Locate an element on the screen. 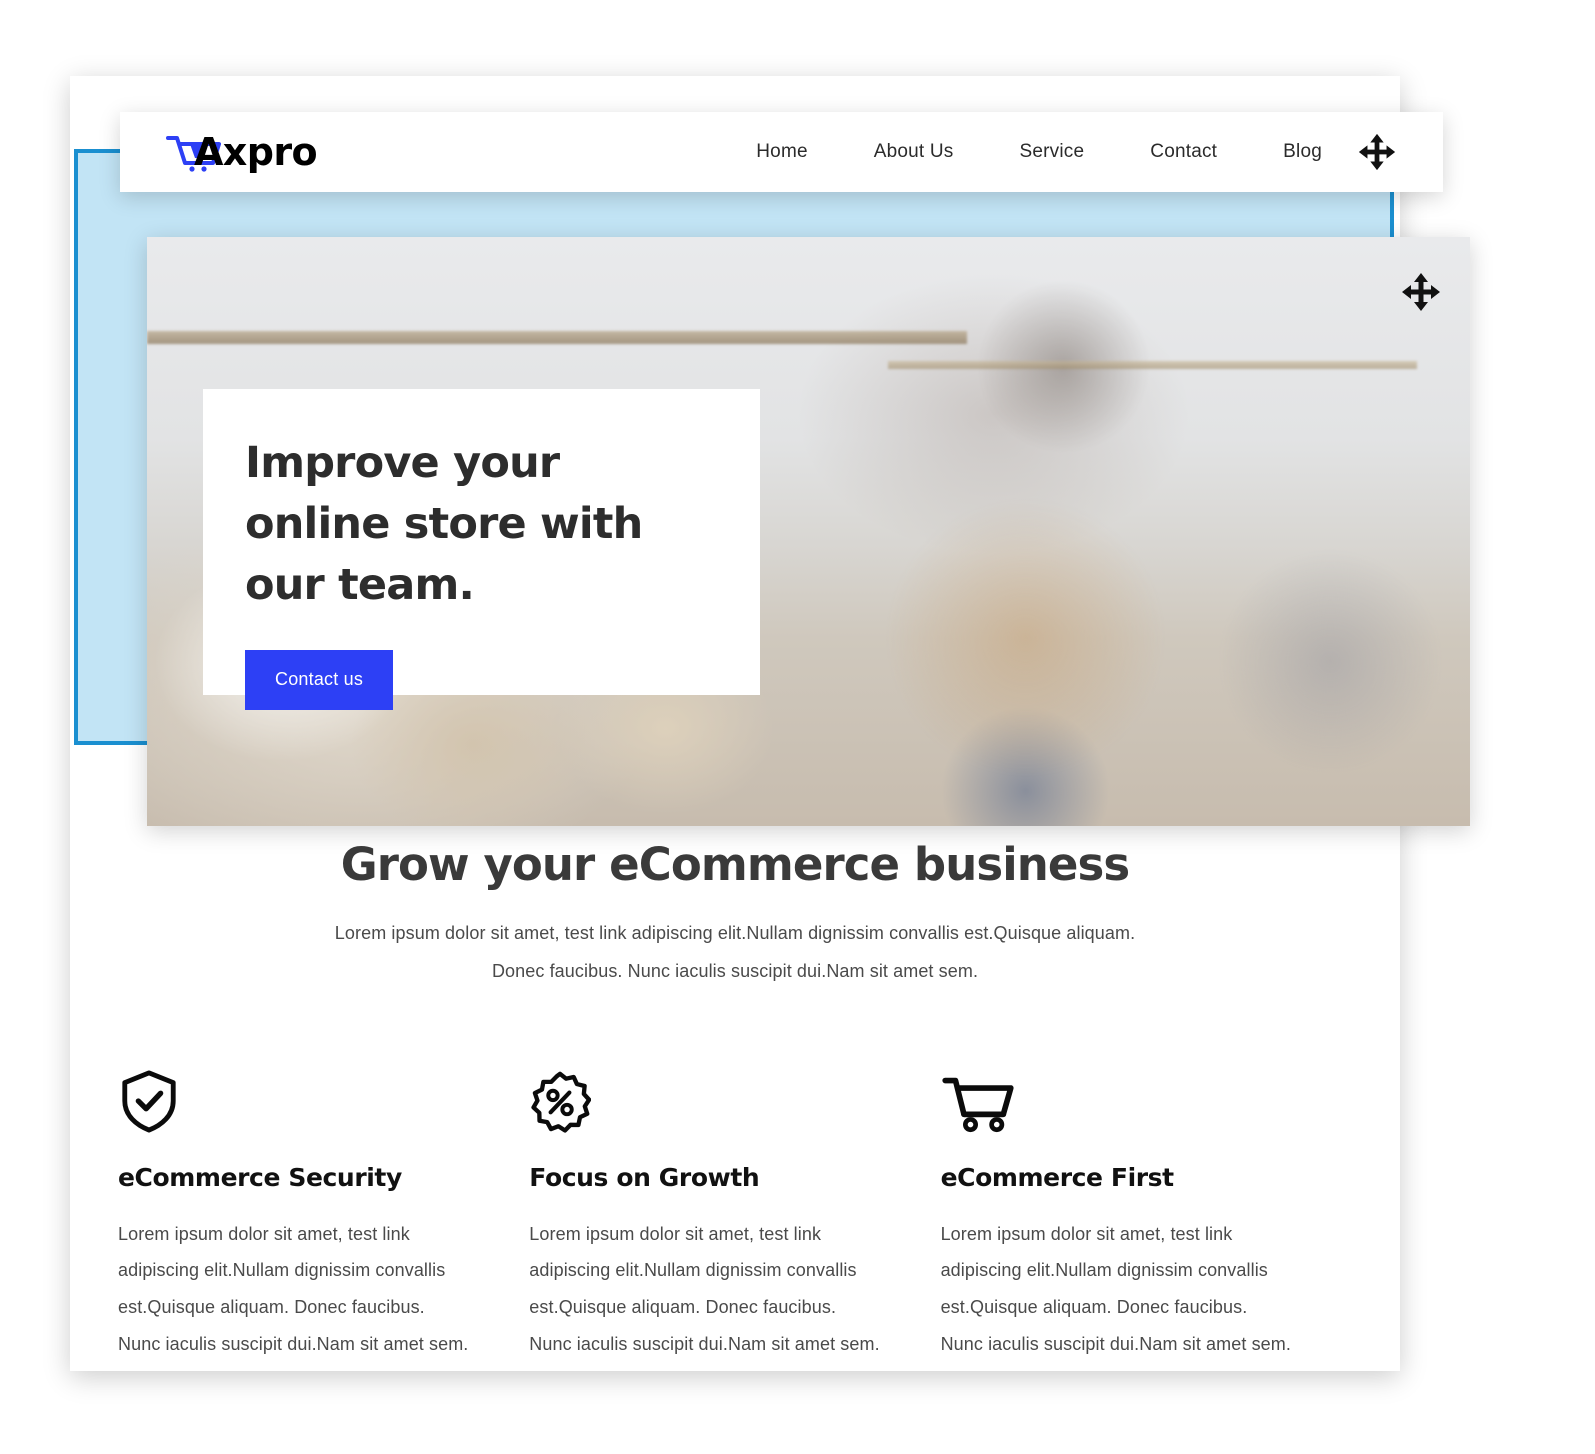 This screenshot has width=1595, height=1454. nav-item-blog: Blog is located at coordinates (1302, 152).